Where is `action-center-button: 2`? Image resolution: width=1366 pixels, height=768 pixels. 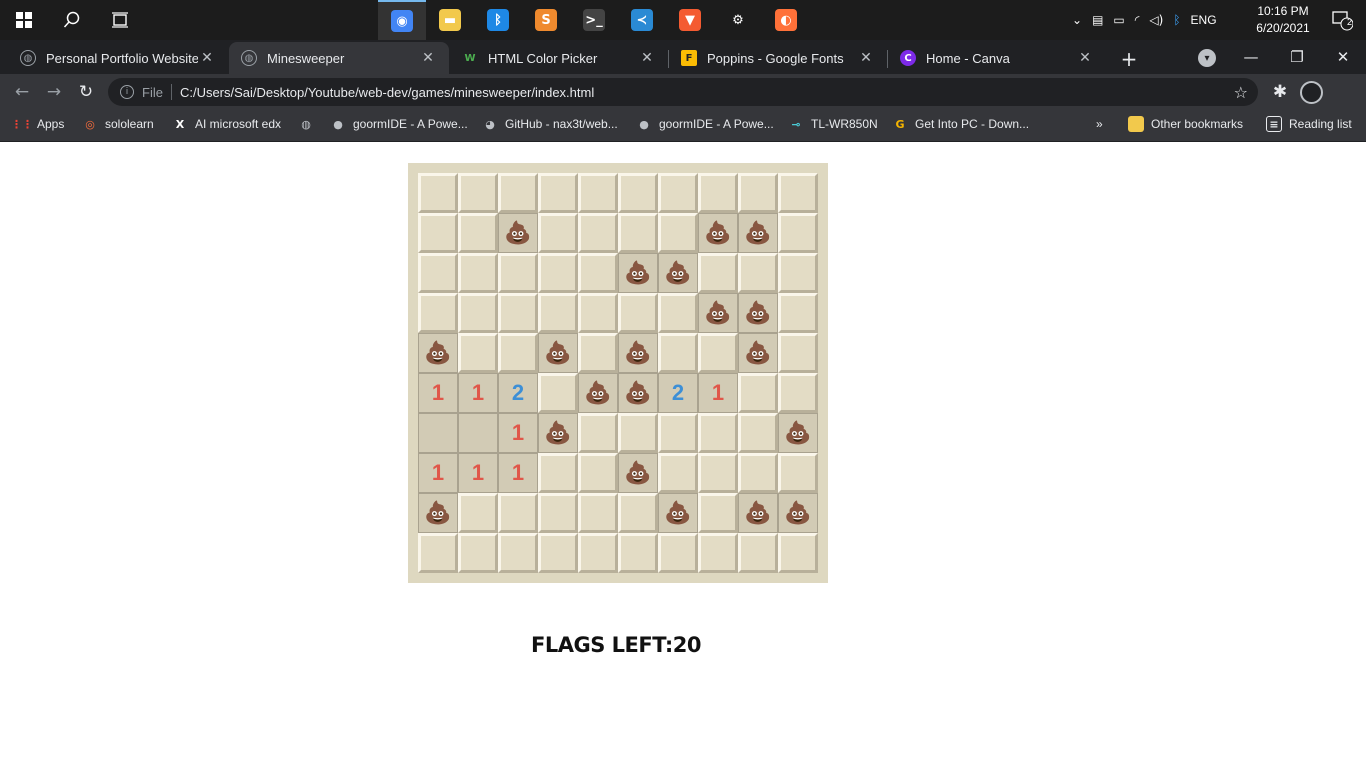 action-center-button: 2 is located at coordinates (1342, 20).